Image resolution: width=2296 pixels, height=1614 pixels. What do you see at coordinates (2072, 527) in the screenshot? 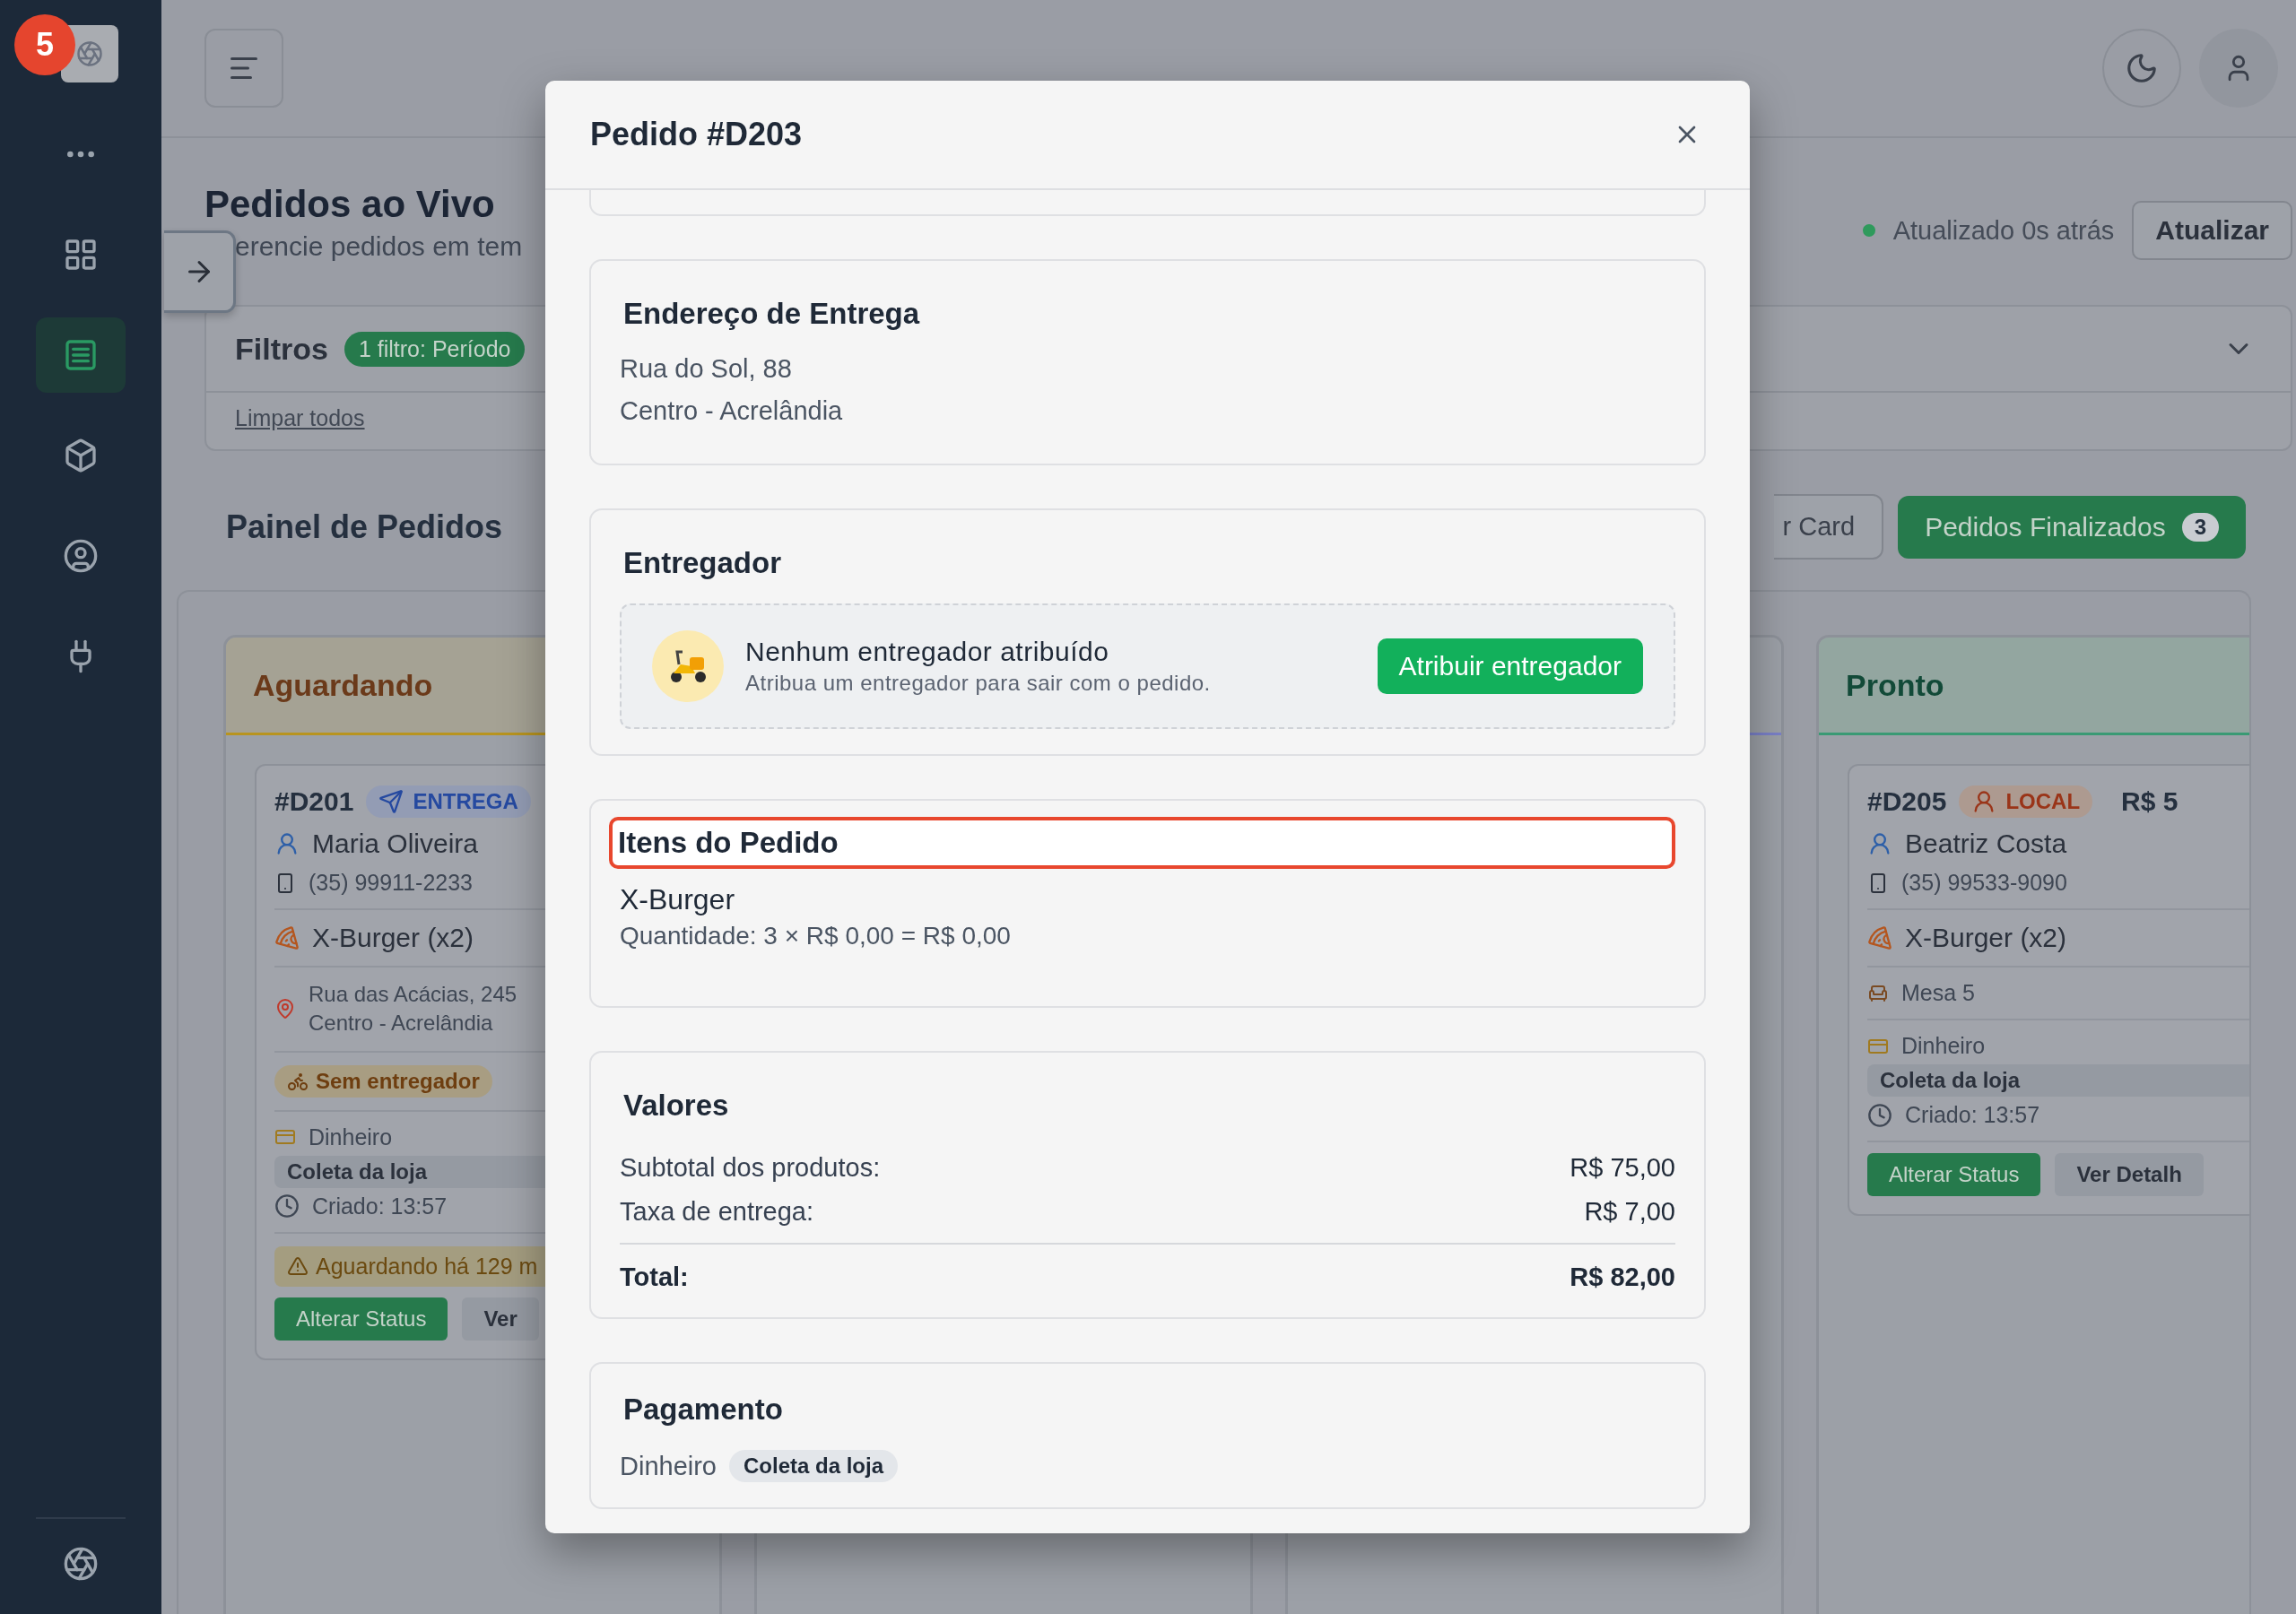
I see `finished-orders-button: Pedidos Finalizados 3` at bounding box center [2072, 527].